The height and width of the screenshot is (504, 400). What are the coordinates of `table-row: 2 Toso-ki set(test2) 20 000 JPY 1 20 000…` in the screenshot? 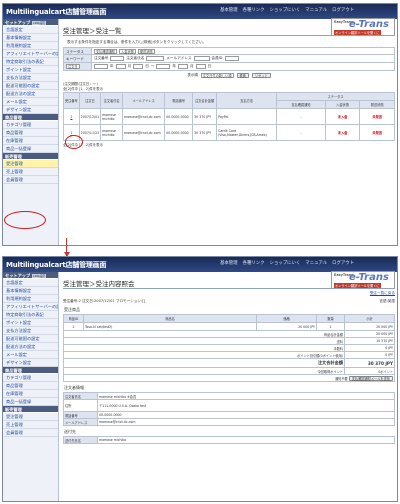 It's located at (229, 326).